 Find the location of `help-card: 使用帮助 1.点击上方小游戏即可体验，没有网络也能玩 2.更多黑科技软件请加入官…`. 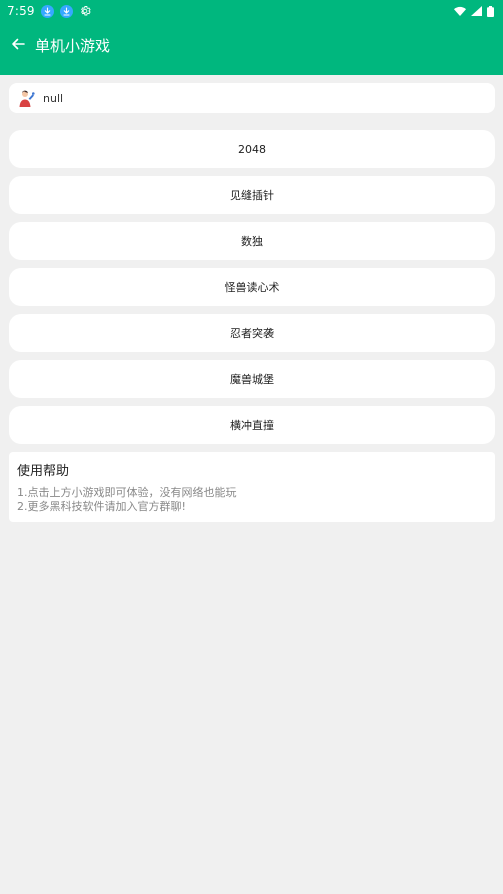

help-card: 使用帮助 1.点击上方小游戏即可体验，没有网络也能玩 2.更多黑科技软件请加入官… is located at coordinates (252, 487).